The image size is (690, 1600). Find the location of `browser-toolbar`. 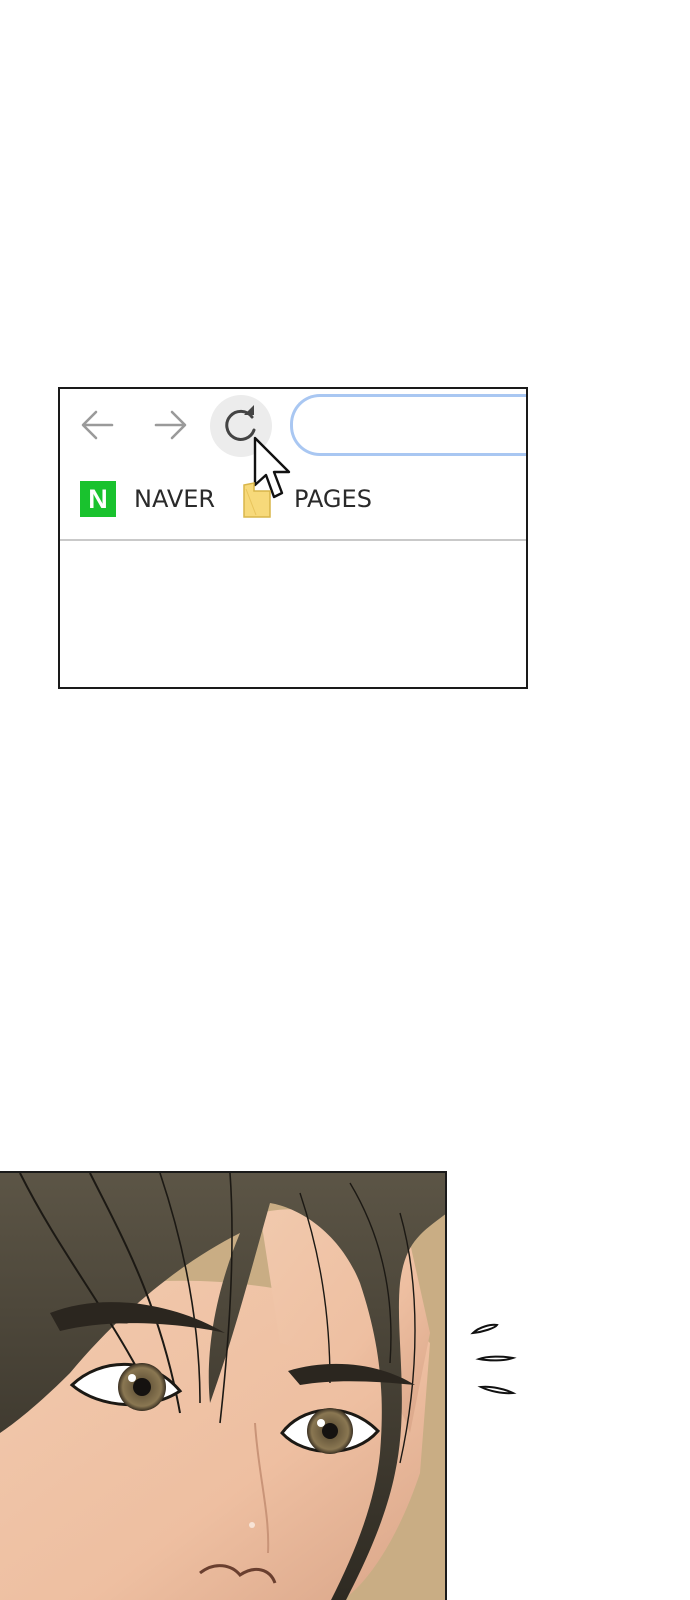

browser-toolbar is located at coordinates (293, 444).